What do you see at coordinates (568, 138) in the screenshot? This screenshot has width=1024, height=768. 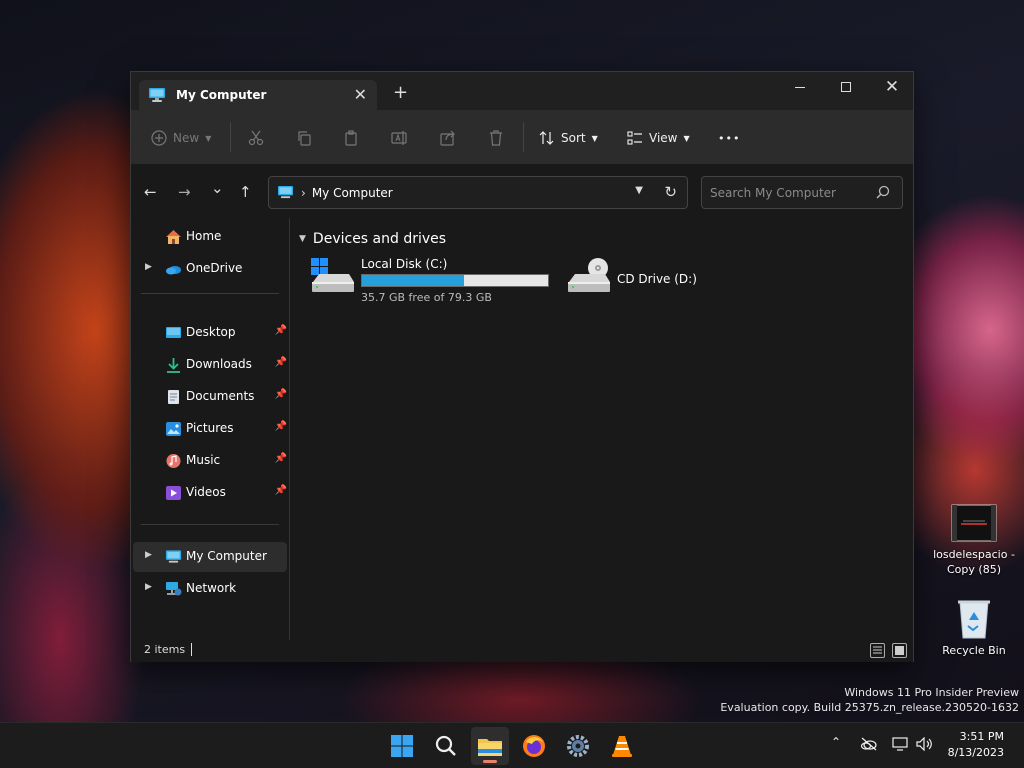 I see `sort-button: Sort ▼` at bounding box center [568, 138].